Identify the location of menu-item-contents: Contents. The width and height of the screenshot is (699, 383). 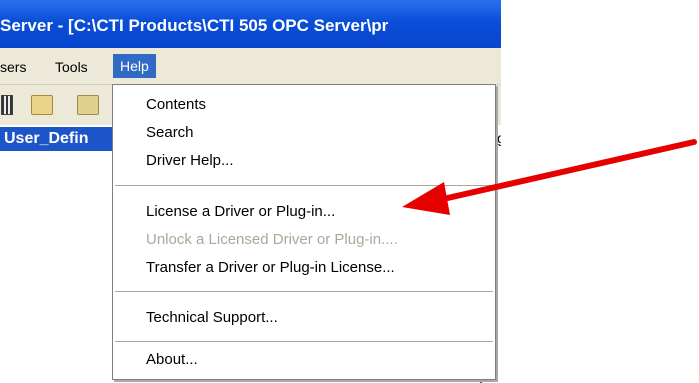
(176, 105).